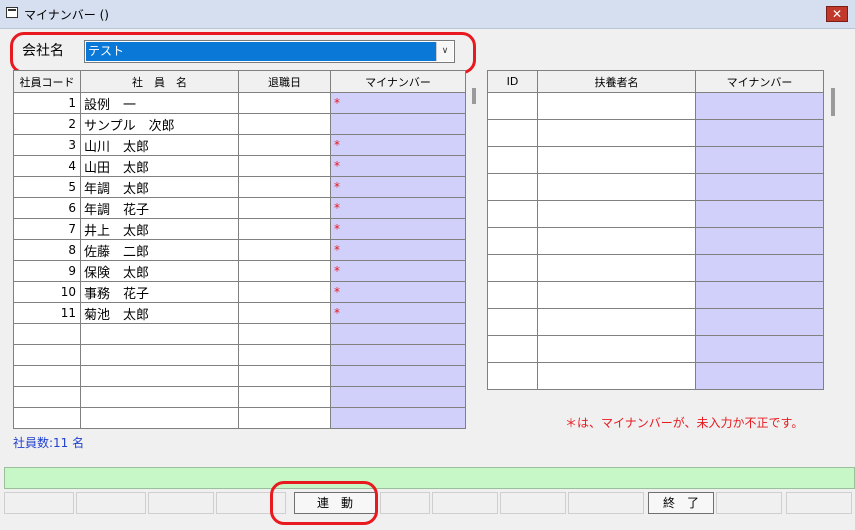  What do you see at coordinates (47, 103) in the screenshot?
I see `employee-code-cell: 1` at bounding box center [47, 103].